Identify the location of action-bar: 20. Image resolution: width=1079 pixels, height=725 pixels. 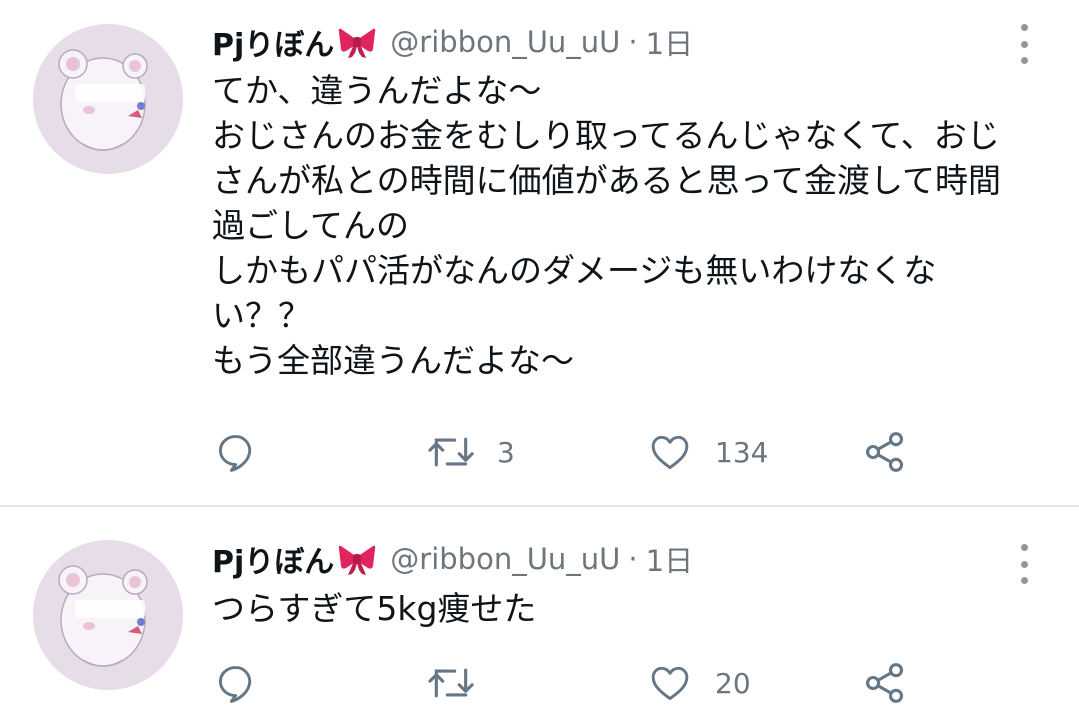
(539, 683).